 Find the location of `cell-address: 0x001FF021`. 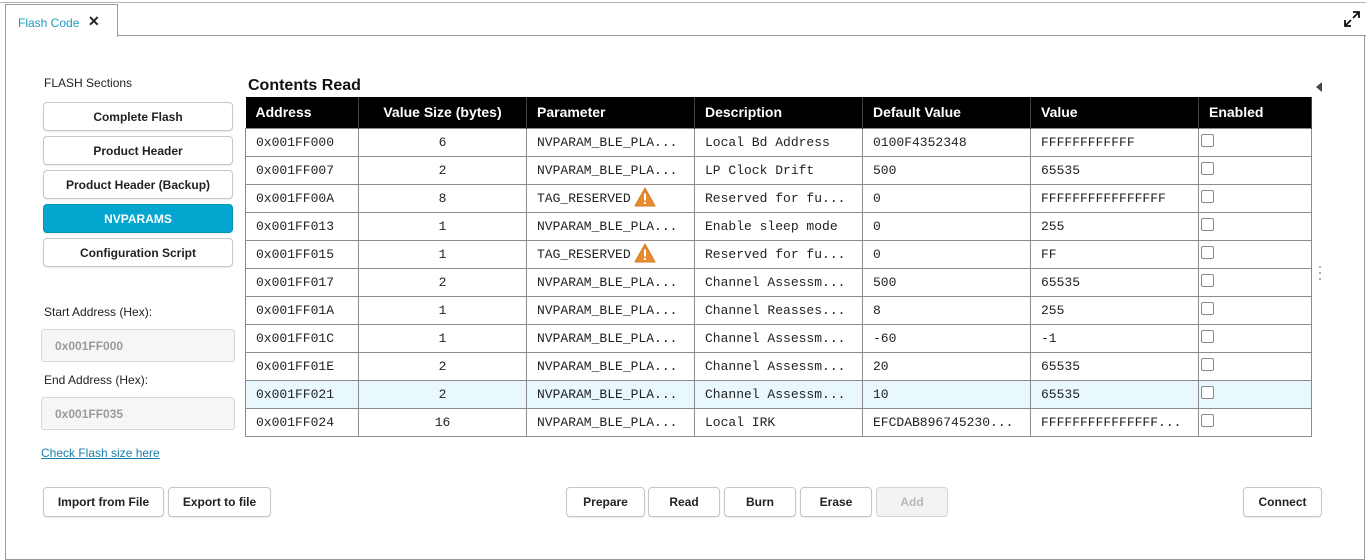

cell-address: 0x001FF021 is located at coordinates (302, 394).